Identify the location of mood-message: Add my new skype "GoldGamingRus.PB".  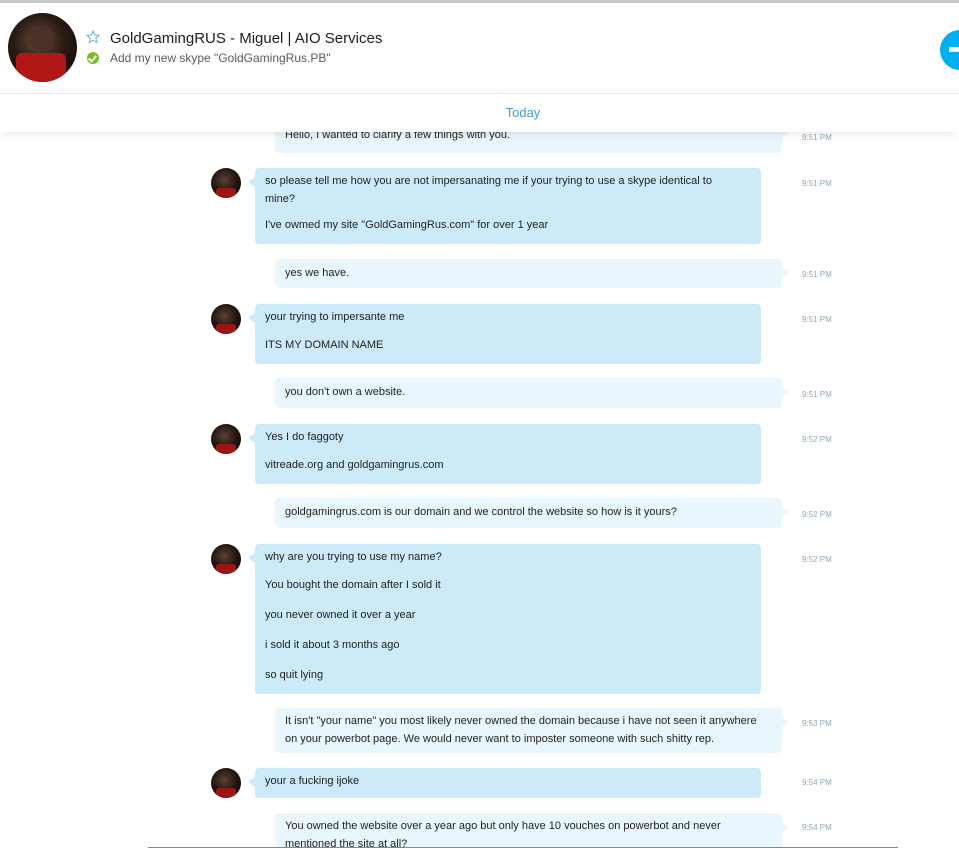
(220, 58).